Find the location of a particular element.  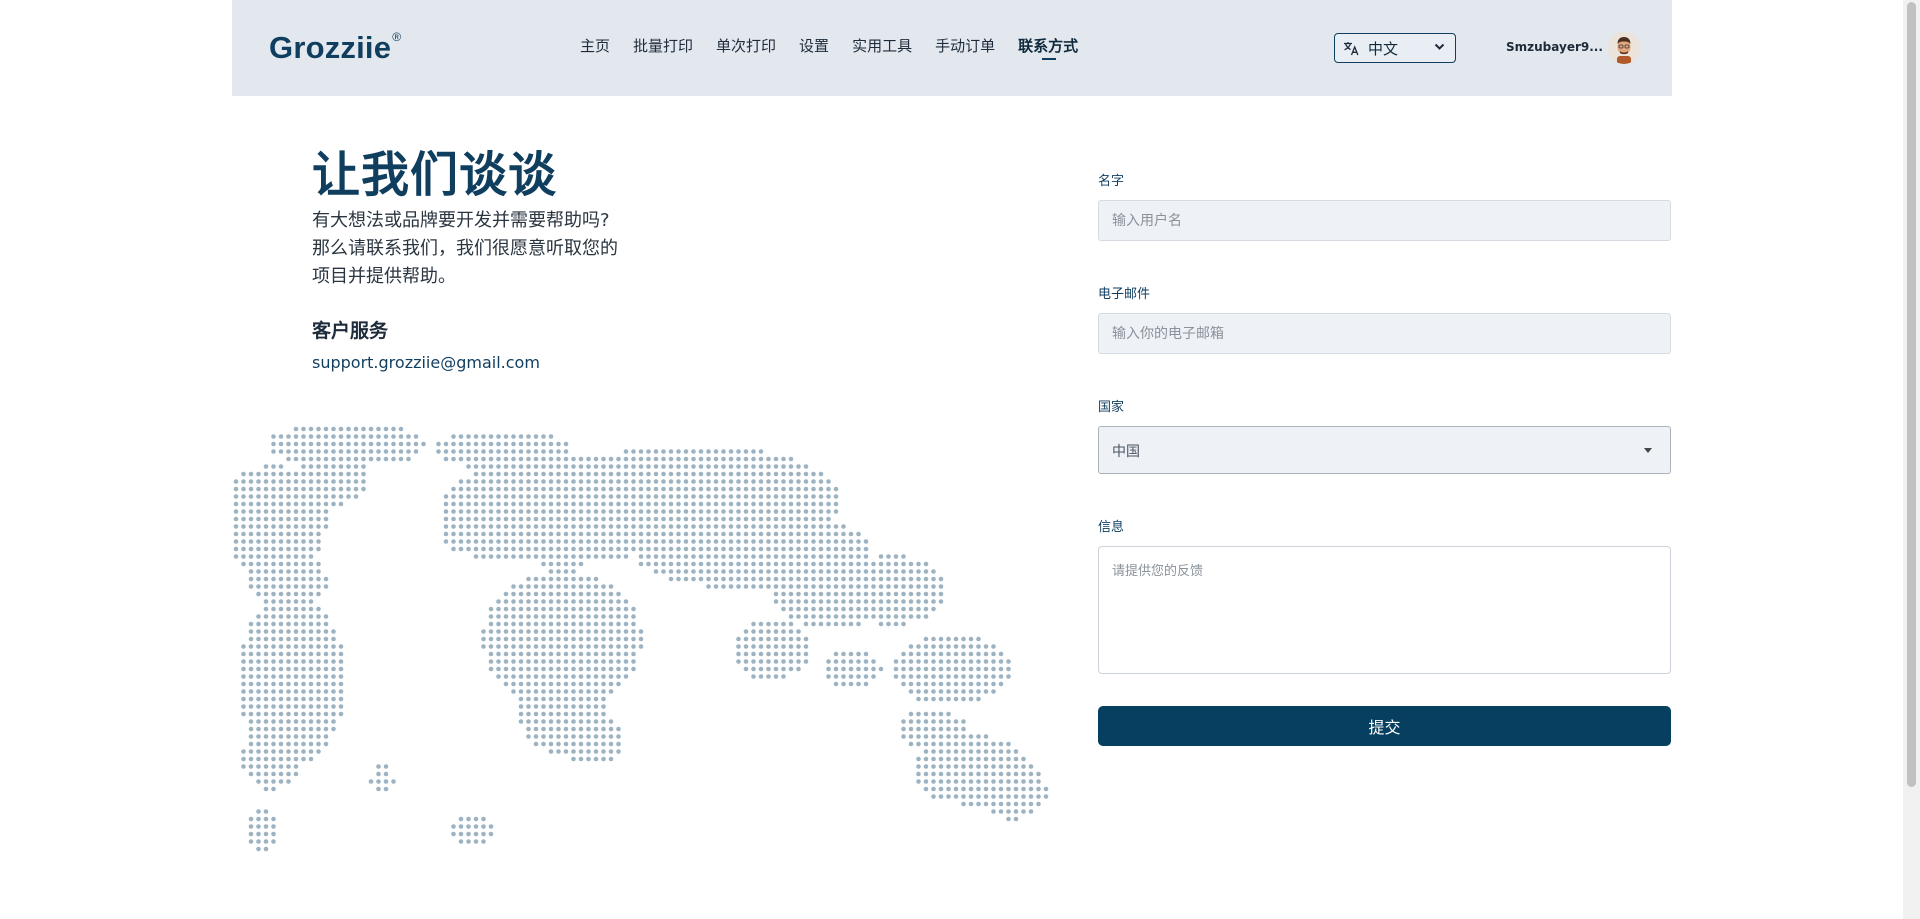

nav-item-contact: 联系方式 is located at coordinates (1048, 47).